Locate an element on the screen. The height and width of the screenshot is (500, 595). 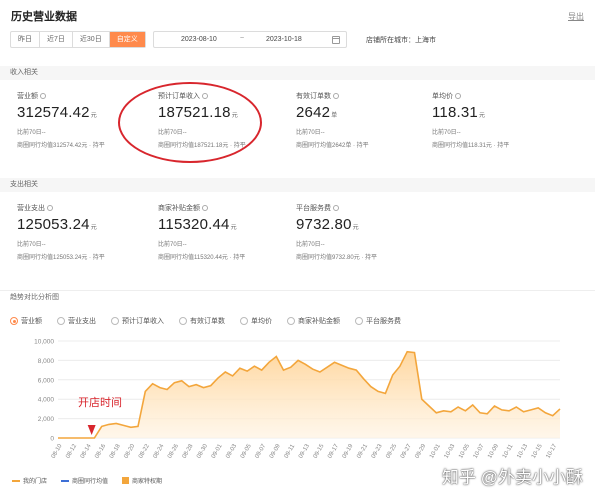
radio-selected-icon is located at coordinates (14, 321).